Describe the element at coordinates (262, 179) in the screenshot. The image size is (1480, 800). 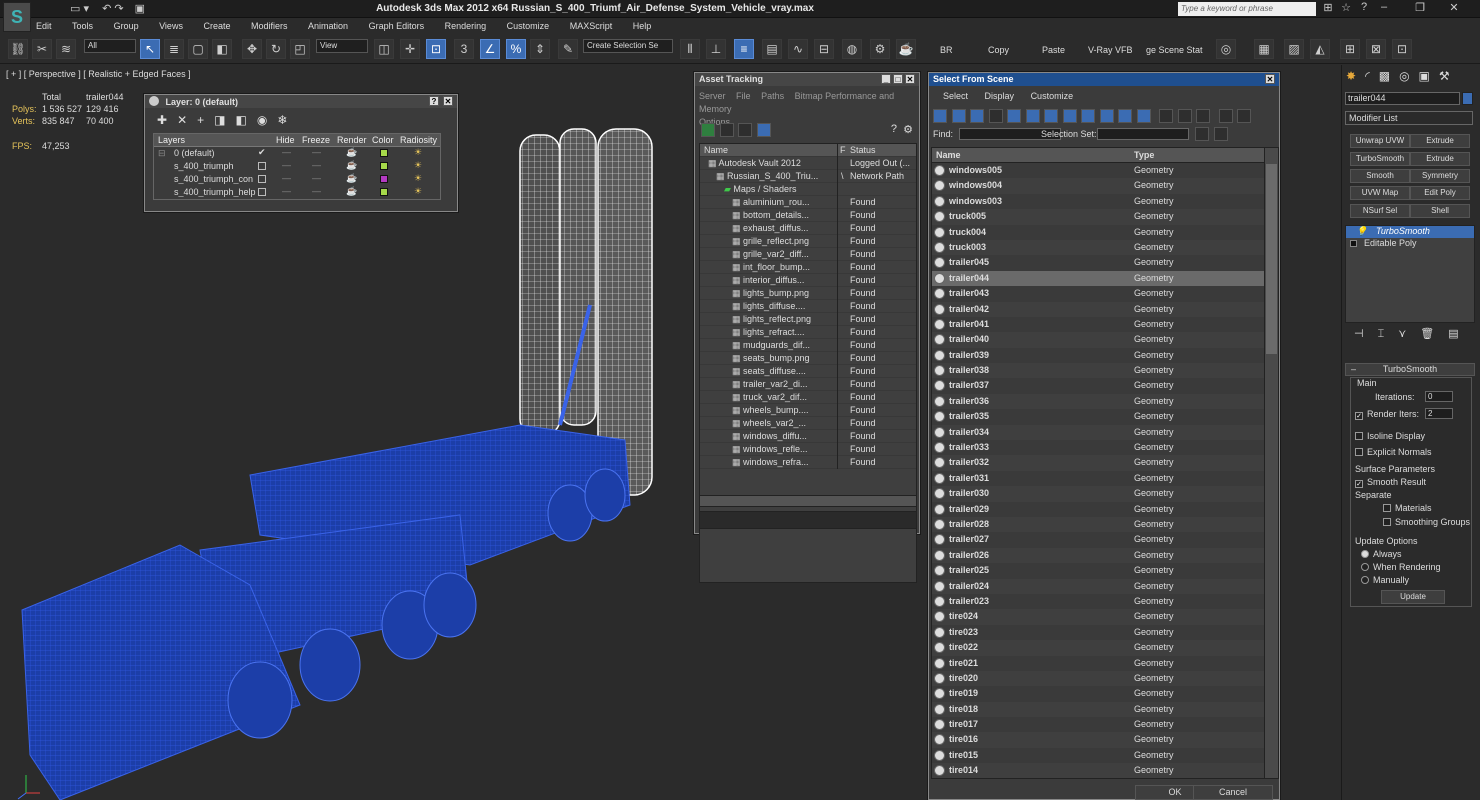
I see `active-layer-checkbox` at that location.